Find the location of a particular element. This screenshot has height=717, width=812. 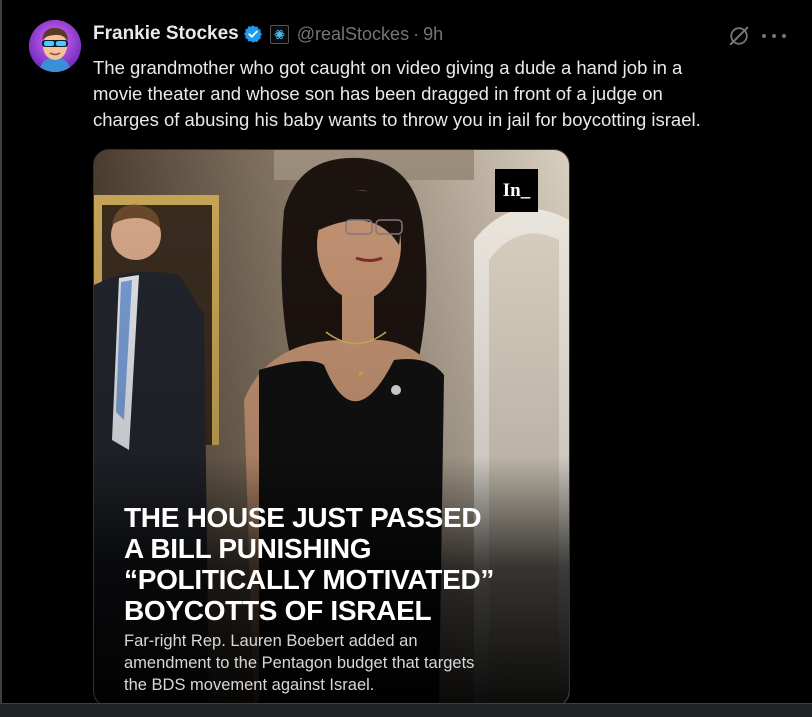

headline-line: BOYCOTTS OF ISRAEL is located at coordinates (278, 610).